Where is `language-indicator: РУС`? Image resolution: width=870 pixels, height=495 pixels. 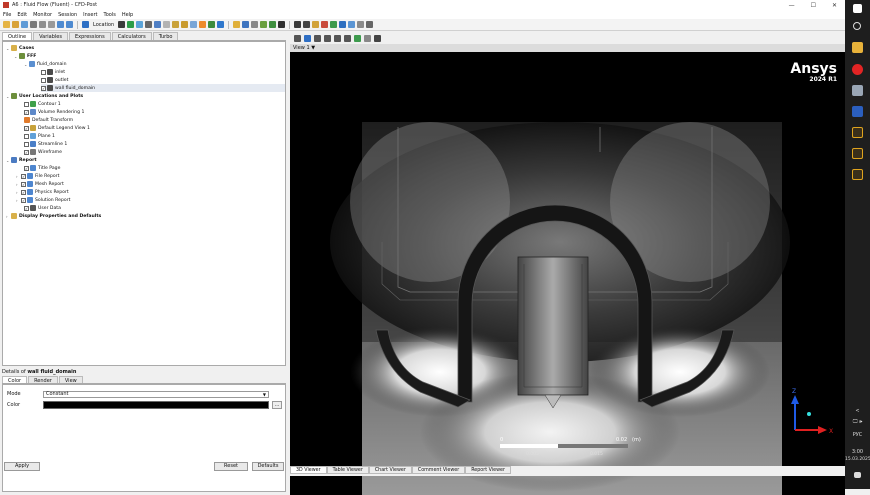 language-indicator: РУС is located at coordinates (857, 435).